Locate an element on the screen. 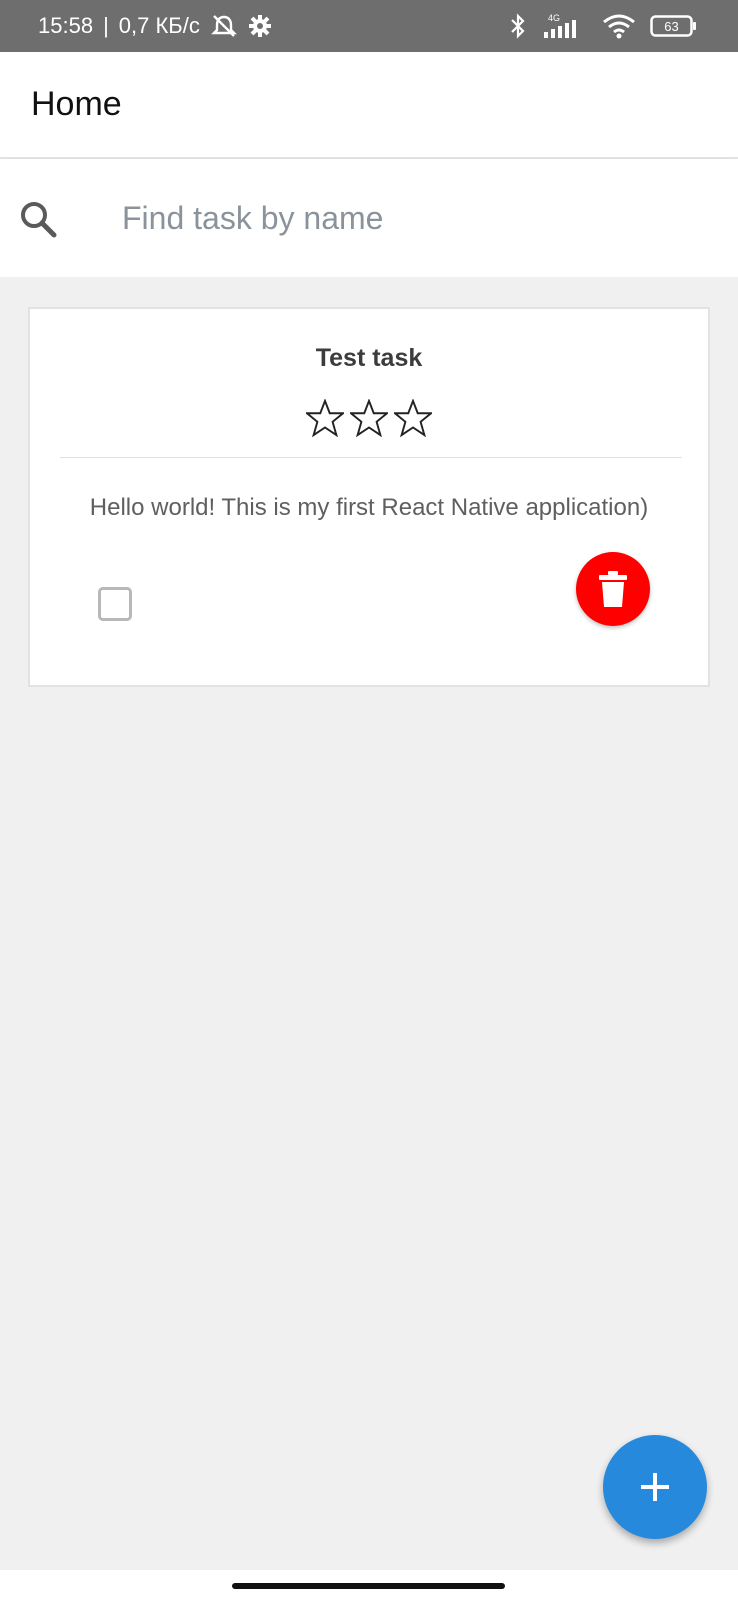 The width and height of the screenshot is (738, 1600). status-time: 15:58 is located at coordinates (66, 25).